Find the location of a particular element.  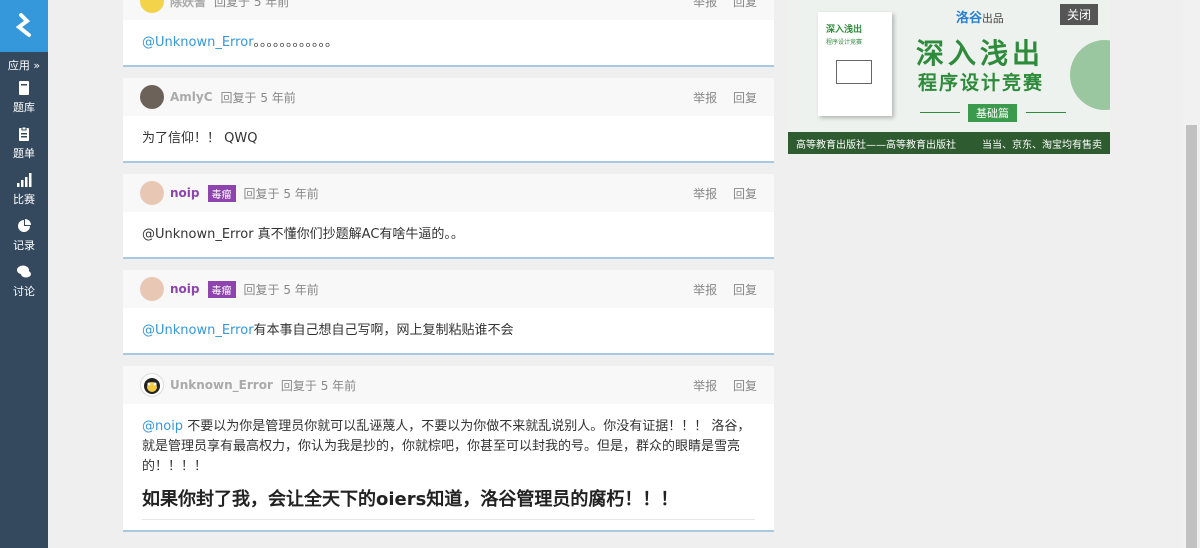

page-scrollbar is located at coordinates (1191, 274).